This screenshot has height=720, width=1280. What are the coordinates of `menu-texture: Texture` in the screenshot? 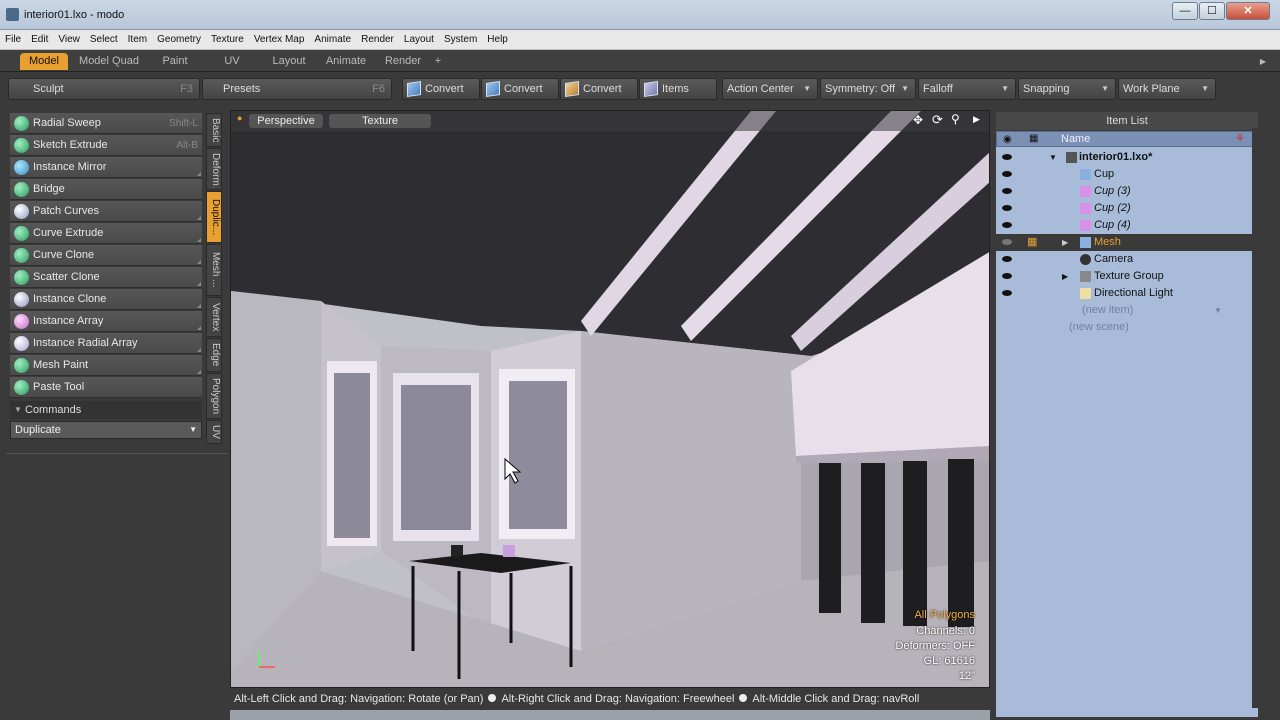 It's located at (227, 40).